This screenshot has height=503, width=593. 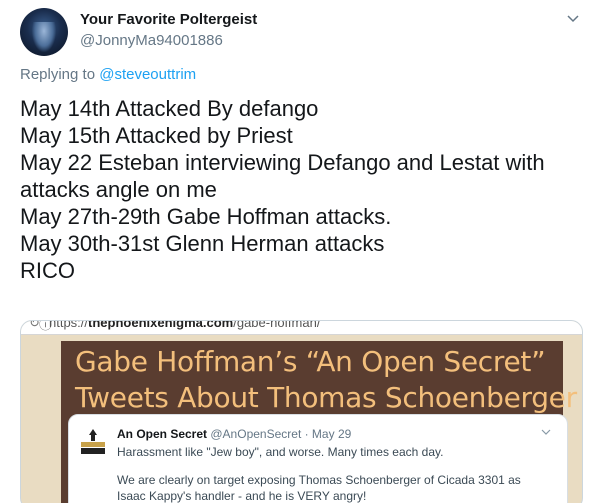 What do you see at coordinates (118, 189) in the screenshot?
I see `tweet-line: attacks angle on me` at bounding box center [118, 189].